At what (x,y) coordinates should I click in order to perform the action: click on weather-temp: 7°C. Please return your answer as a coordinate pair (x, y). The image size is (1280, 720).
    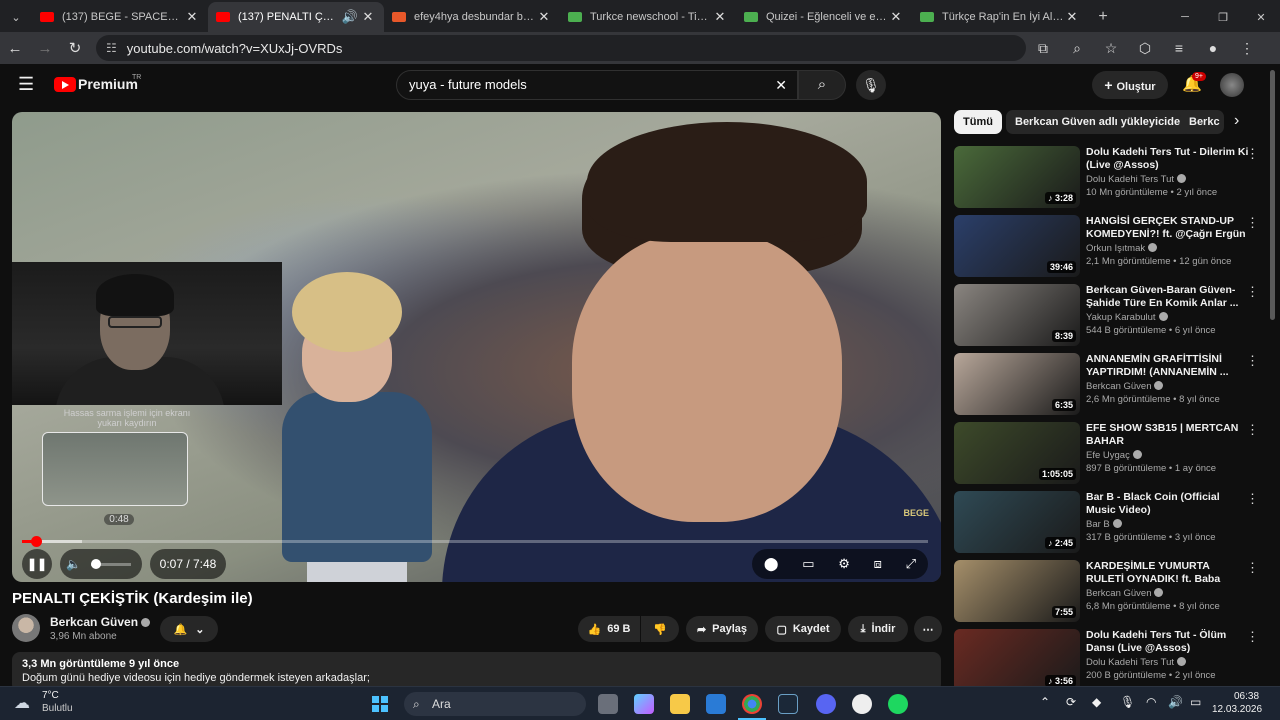
    Looking at the image, I should click on (50, 695).